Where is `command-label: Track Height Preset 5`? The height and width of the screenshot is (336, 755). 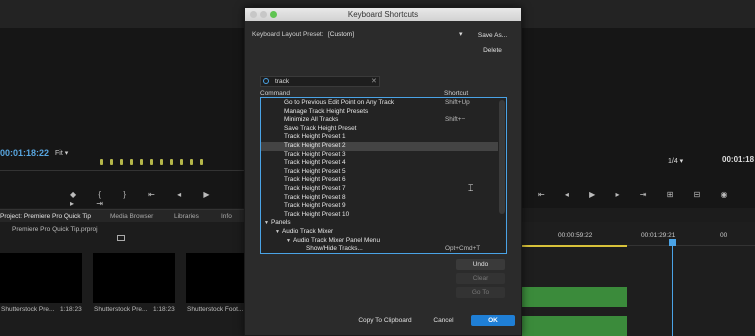 command-label: Track Height Preset 5 is located at coordinates (315, 171).